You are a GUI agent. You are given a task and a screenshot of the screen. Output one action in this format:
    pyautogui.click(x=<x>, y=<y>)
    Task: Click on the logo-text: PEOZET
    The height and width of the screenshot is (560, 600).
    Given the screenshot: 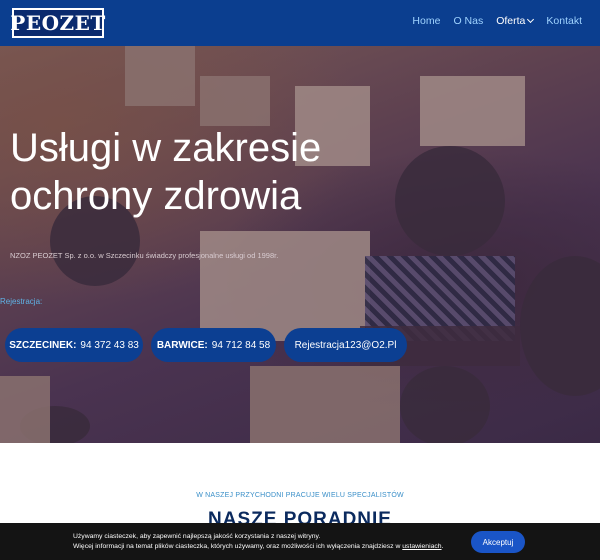 What is the action you would take?
    pyautogui.click(x=58, y=23)
    